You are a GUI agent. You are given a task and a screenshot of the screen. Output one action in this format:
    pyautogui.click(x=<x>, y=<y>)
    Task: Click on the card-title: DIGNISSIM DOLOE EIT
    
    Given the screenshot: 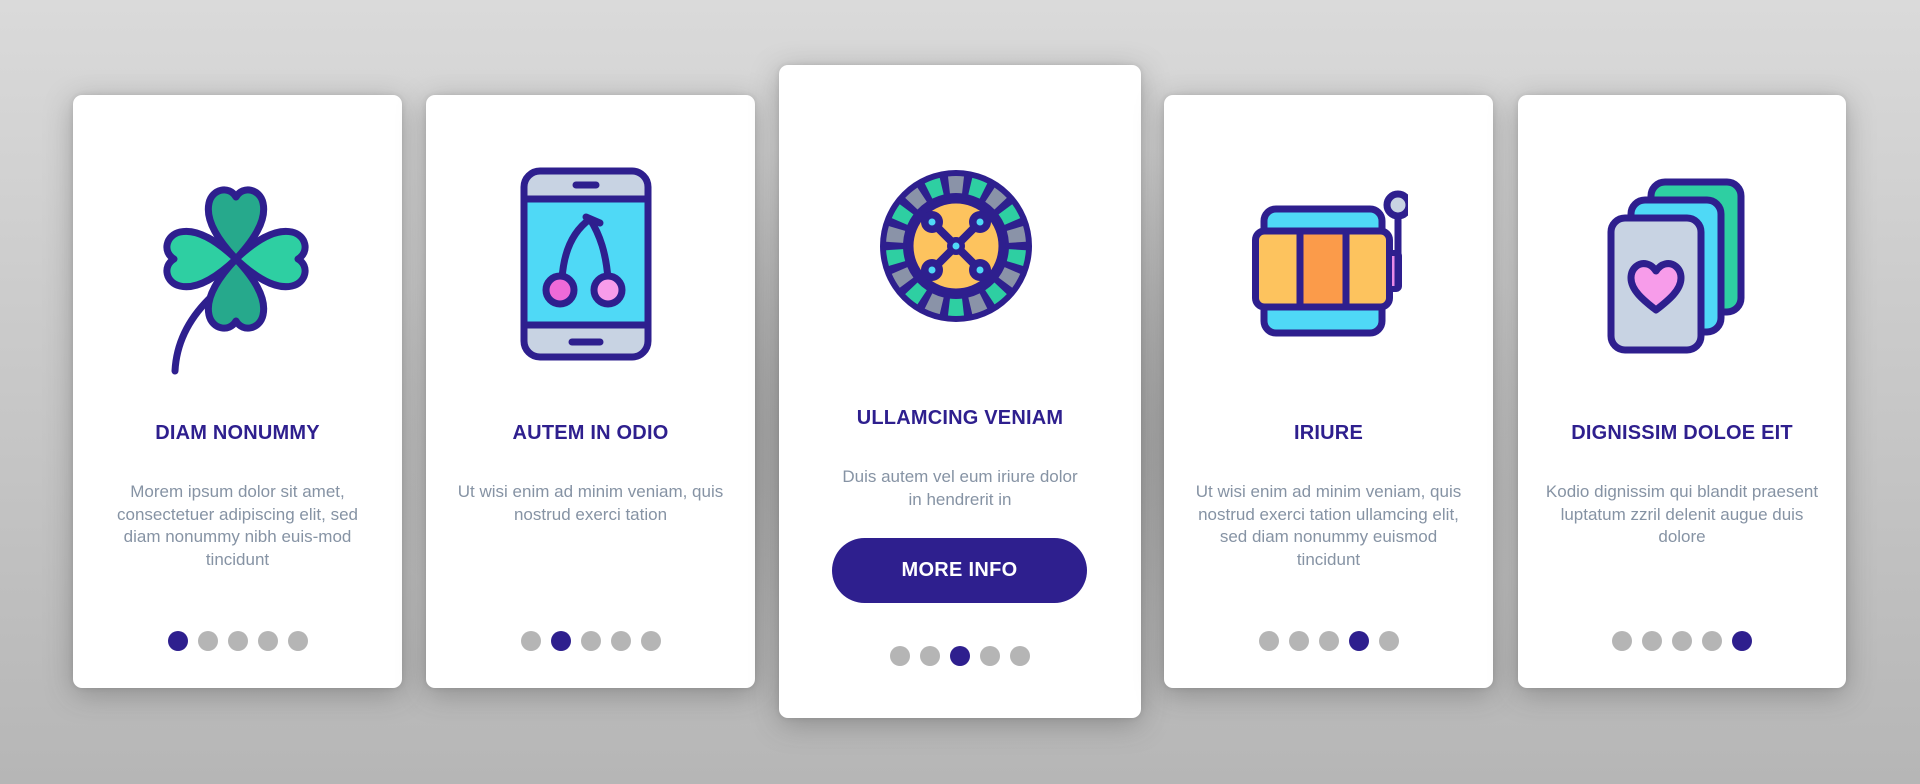 What is the action you would take?
    pyautogui.click(x=1682, y=433)
    